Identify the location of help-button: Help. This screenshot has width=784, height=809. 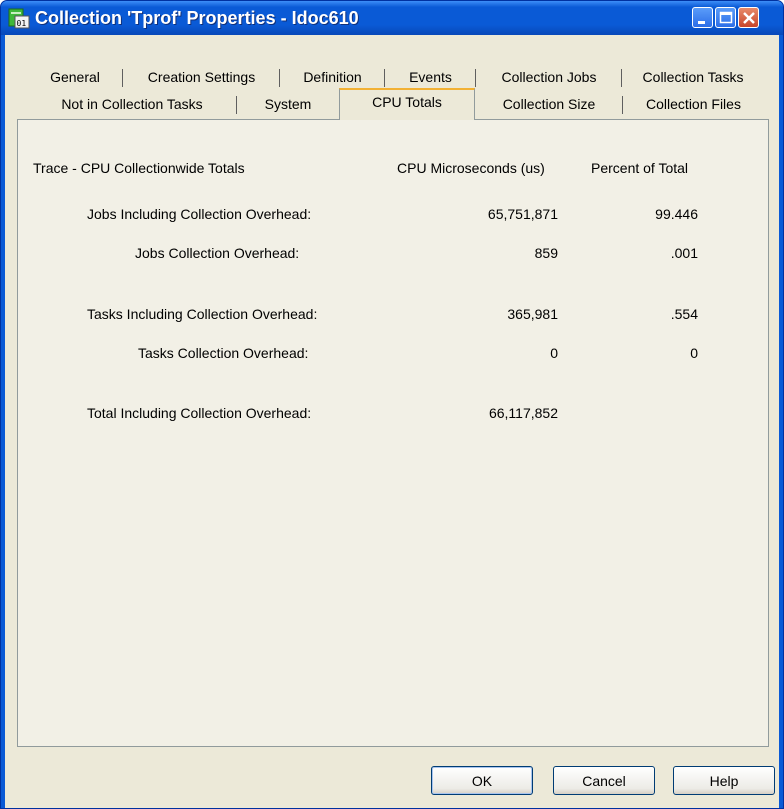
(724, 780).